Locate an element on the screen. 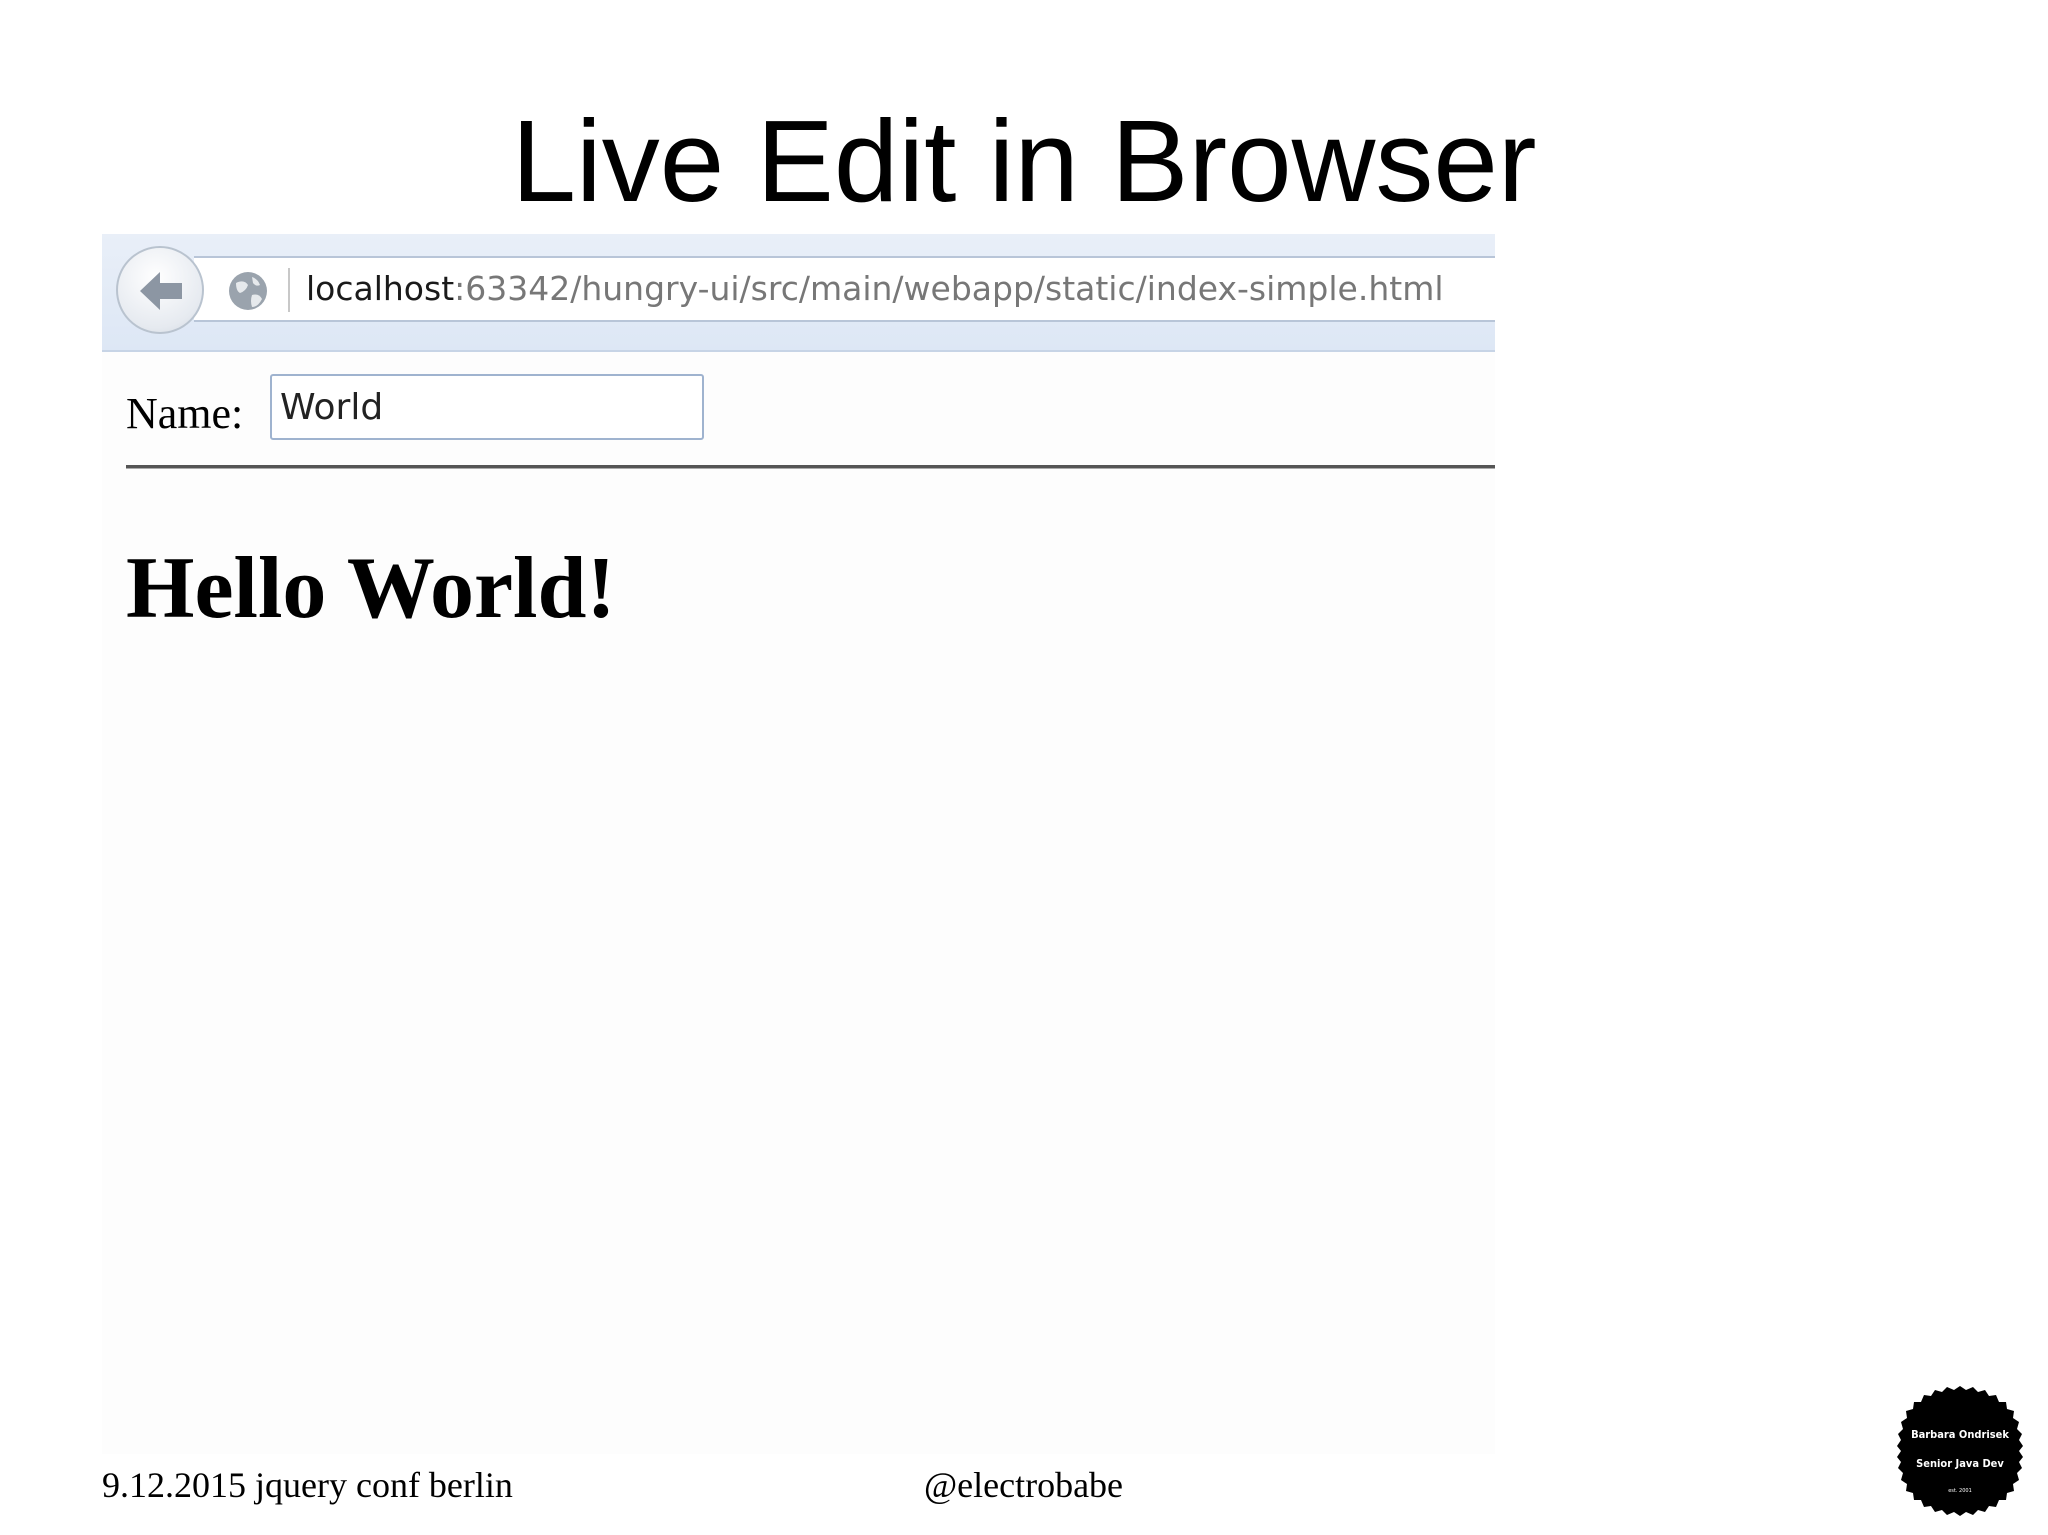 This screenshot has height=1535, width=2048. slide-title: Live Edit in Browser is located at coordinates (1024, 161).